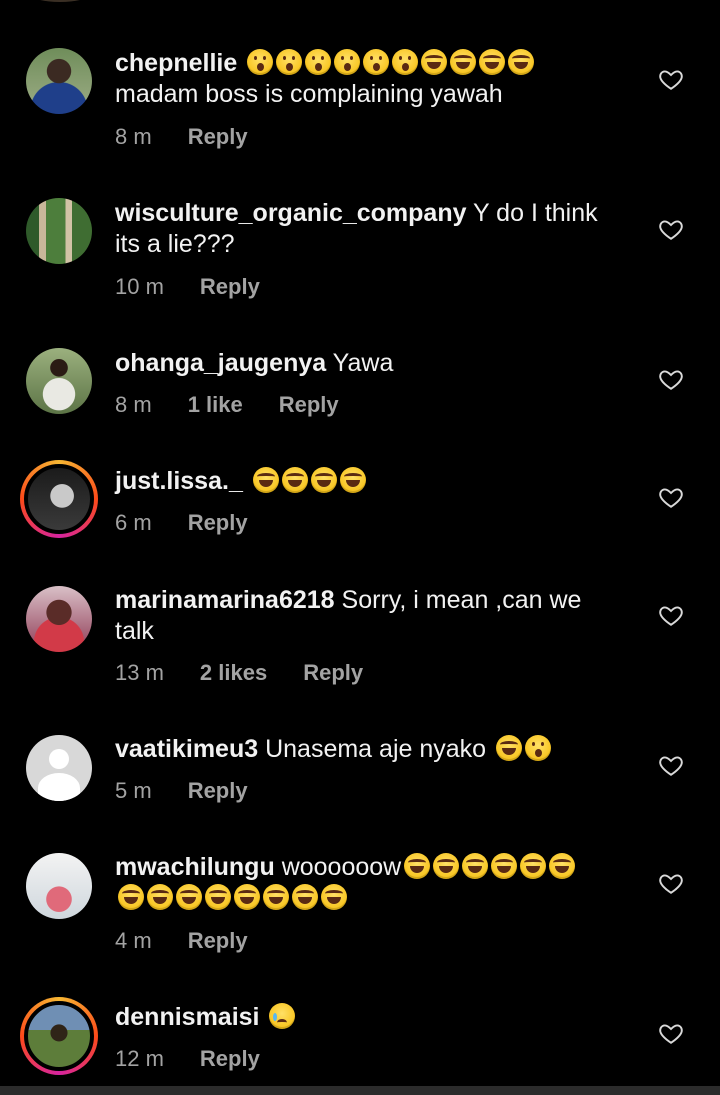 This screenshot has width=720, height=1095. I want to click on comment-text: mwachilungu woooooow, so click(365, 883).